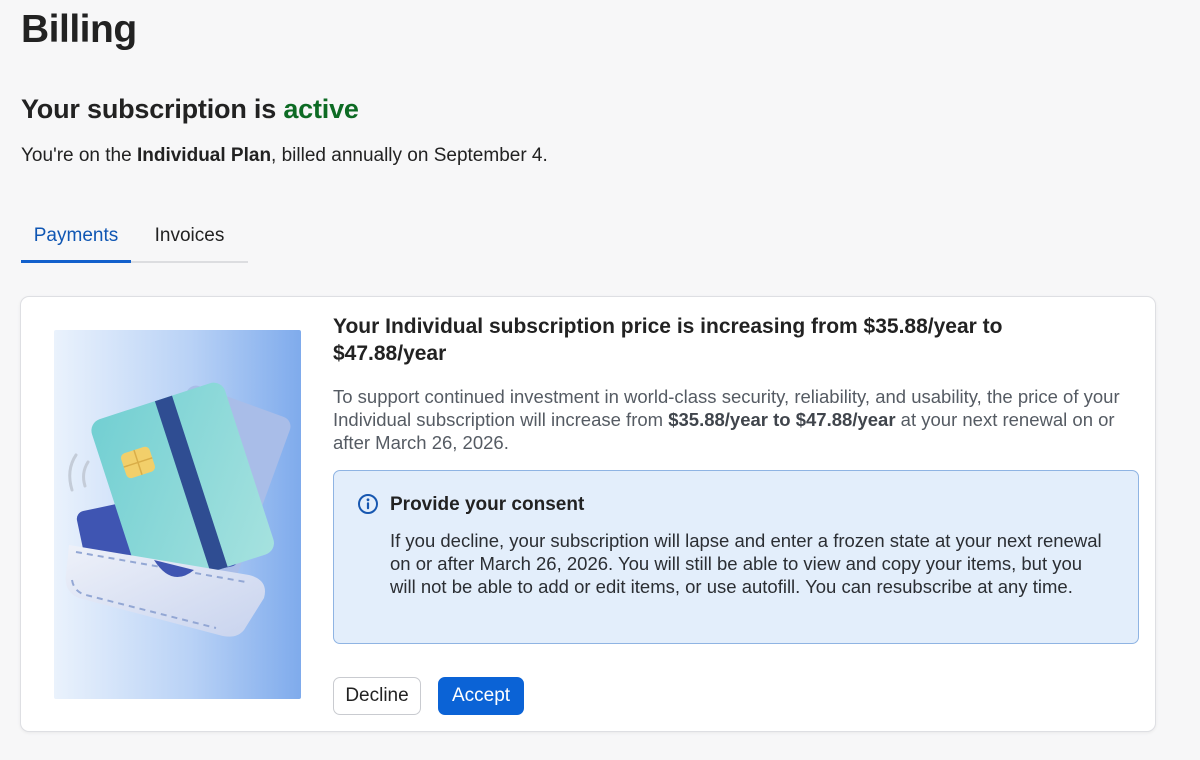 Image resolution: width=1200 pixels, height=760 pixels. Describe the element at coordinates (782, 419) in the screenshot. I see `notice-body-price: $35.88/year to $47.88/year` at that location.